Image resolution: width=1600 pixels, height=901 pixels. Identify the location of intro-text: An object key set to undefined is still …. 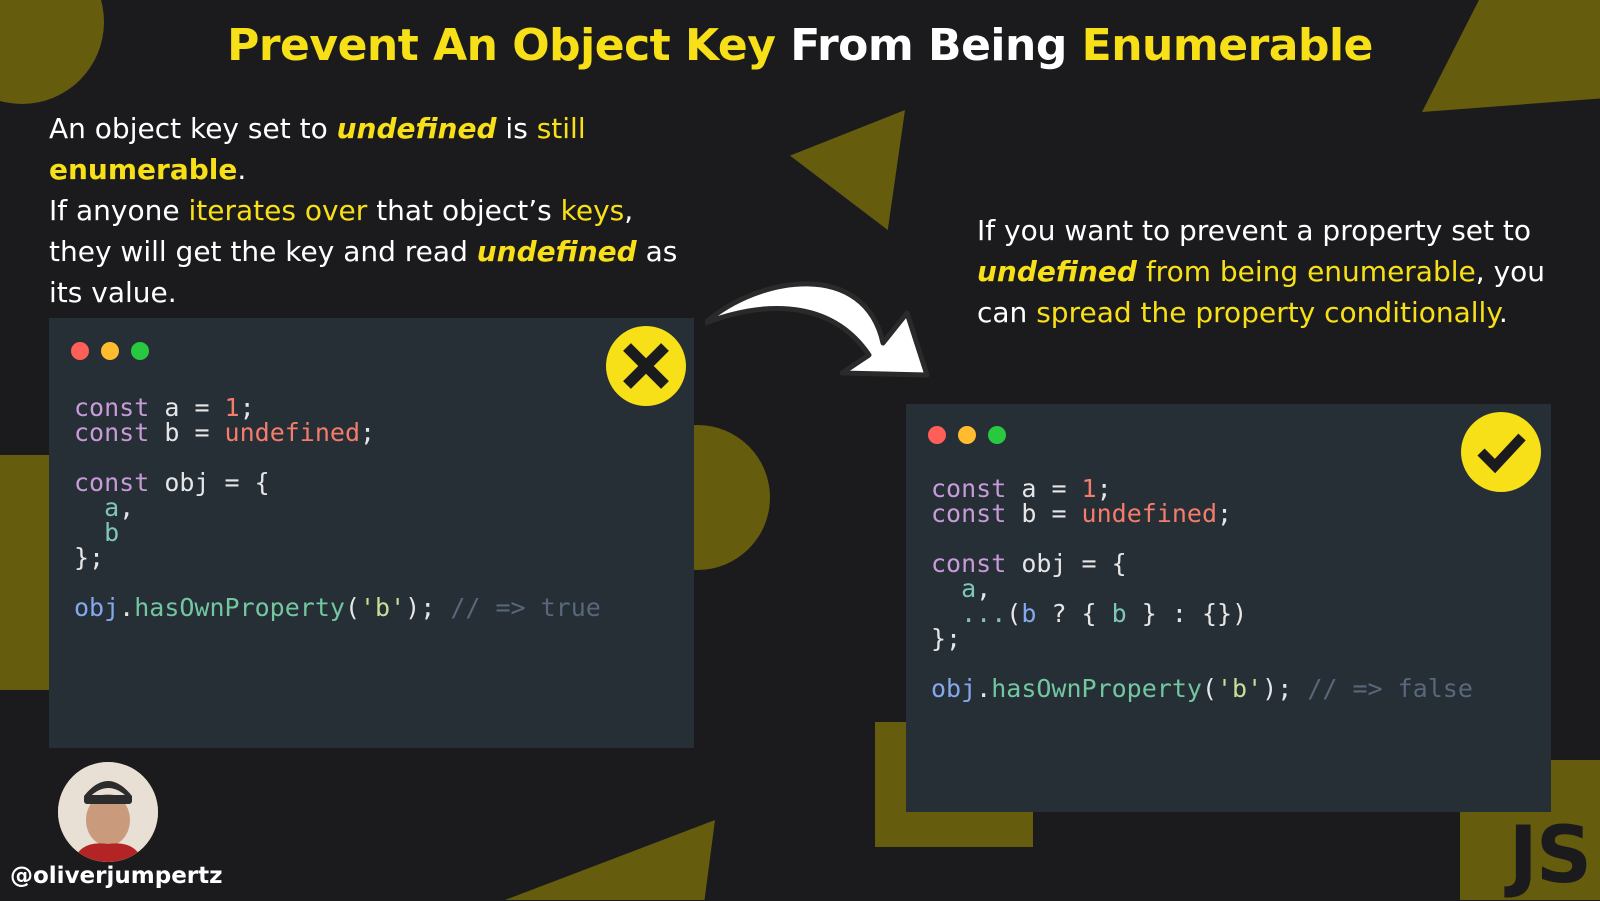
(363, 210).